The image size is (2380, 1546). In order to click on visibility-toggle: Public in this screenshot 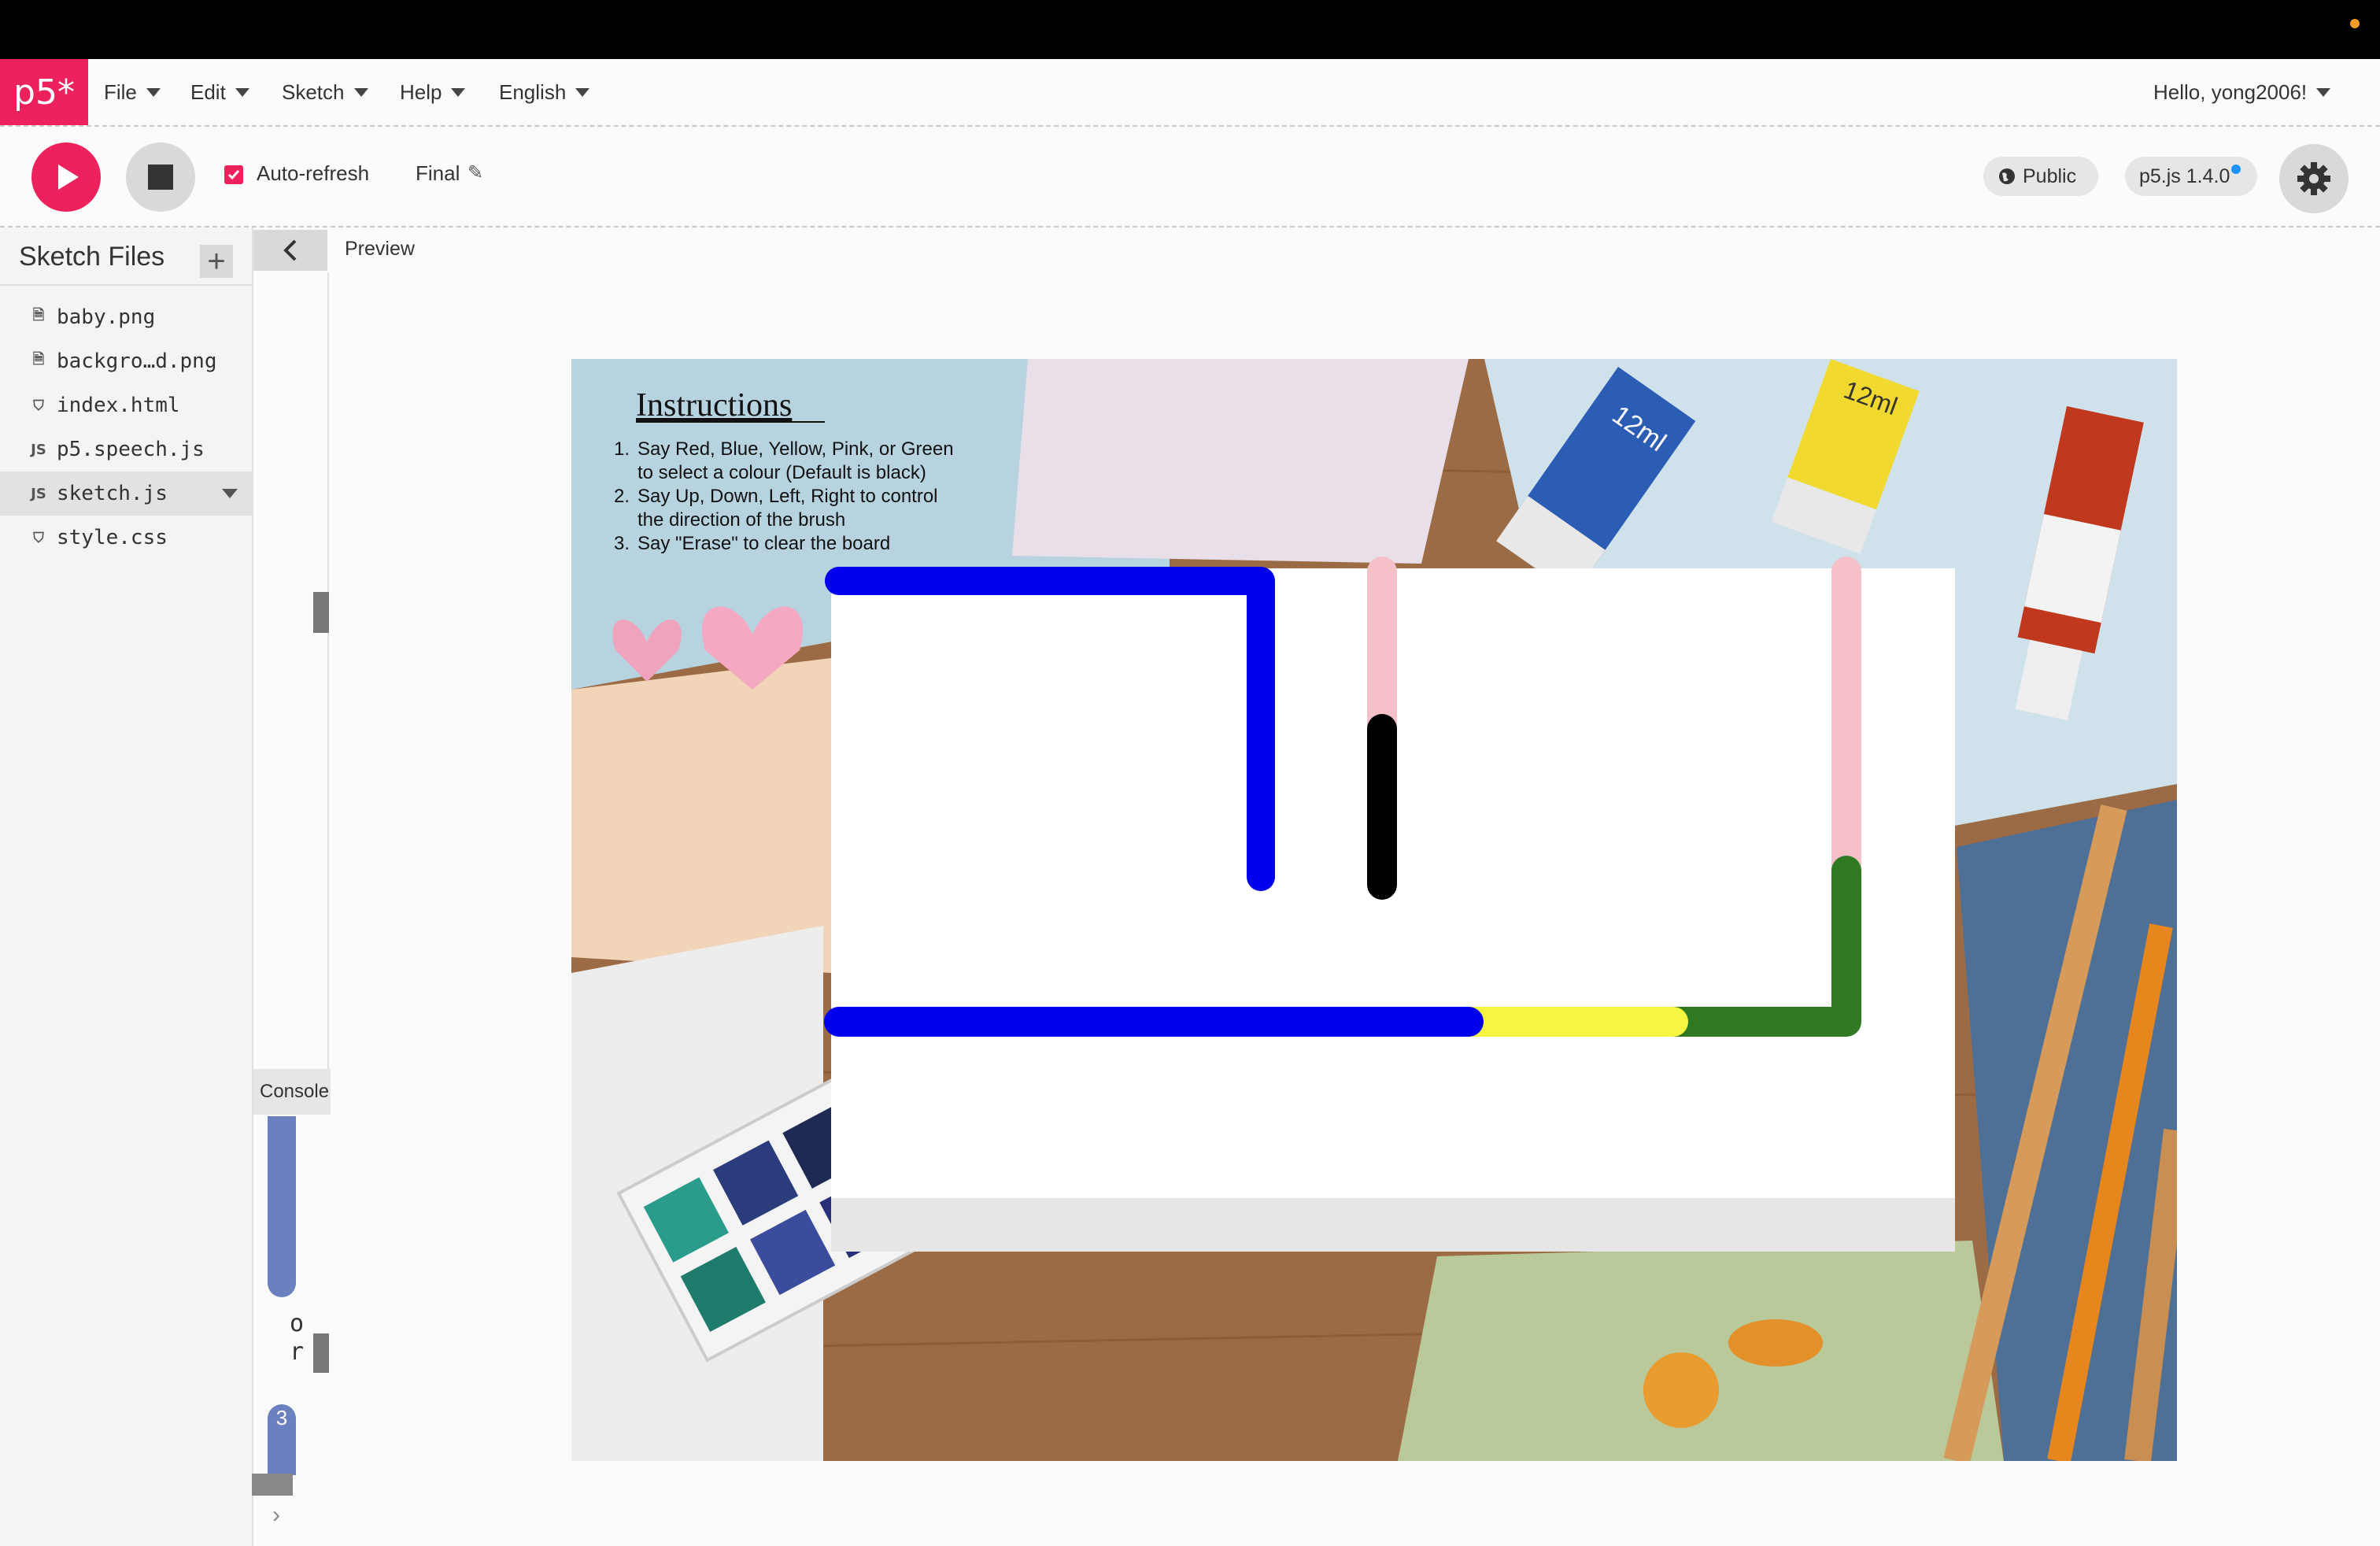, I will do `click(2040, 176)`.